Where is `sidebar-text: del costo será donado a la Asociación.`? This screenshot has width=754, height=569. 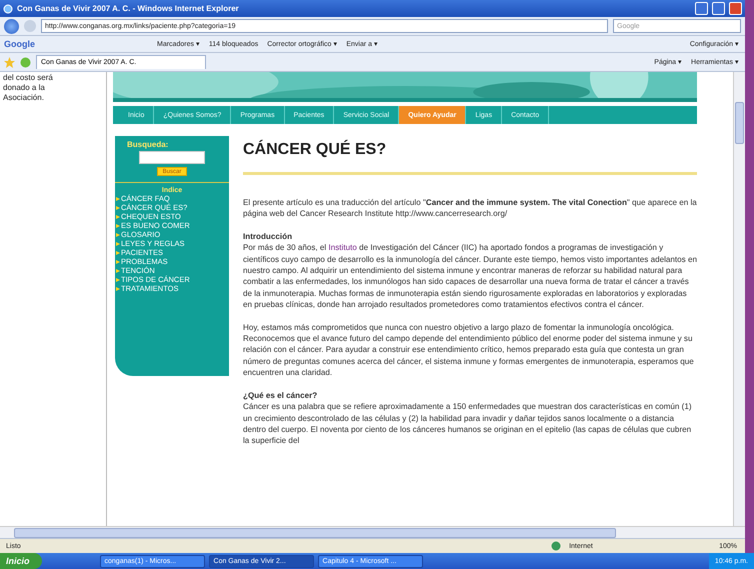 sidebar-text: del costo será donado a la Asociación. is located at coordinates (28, 88).